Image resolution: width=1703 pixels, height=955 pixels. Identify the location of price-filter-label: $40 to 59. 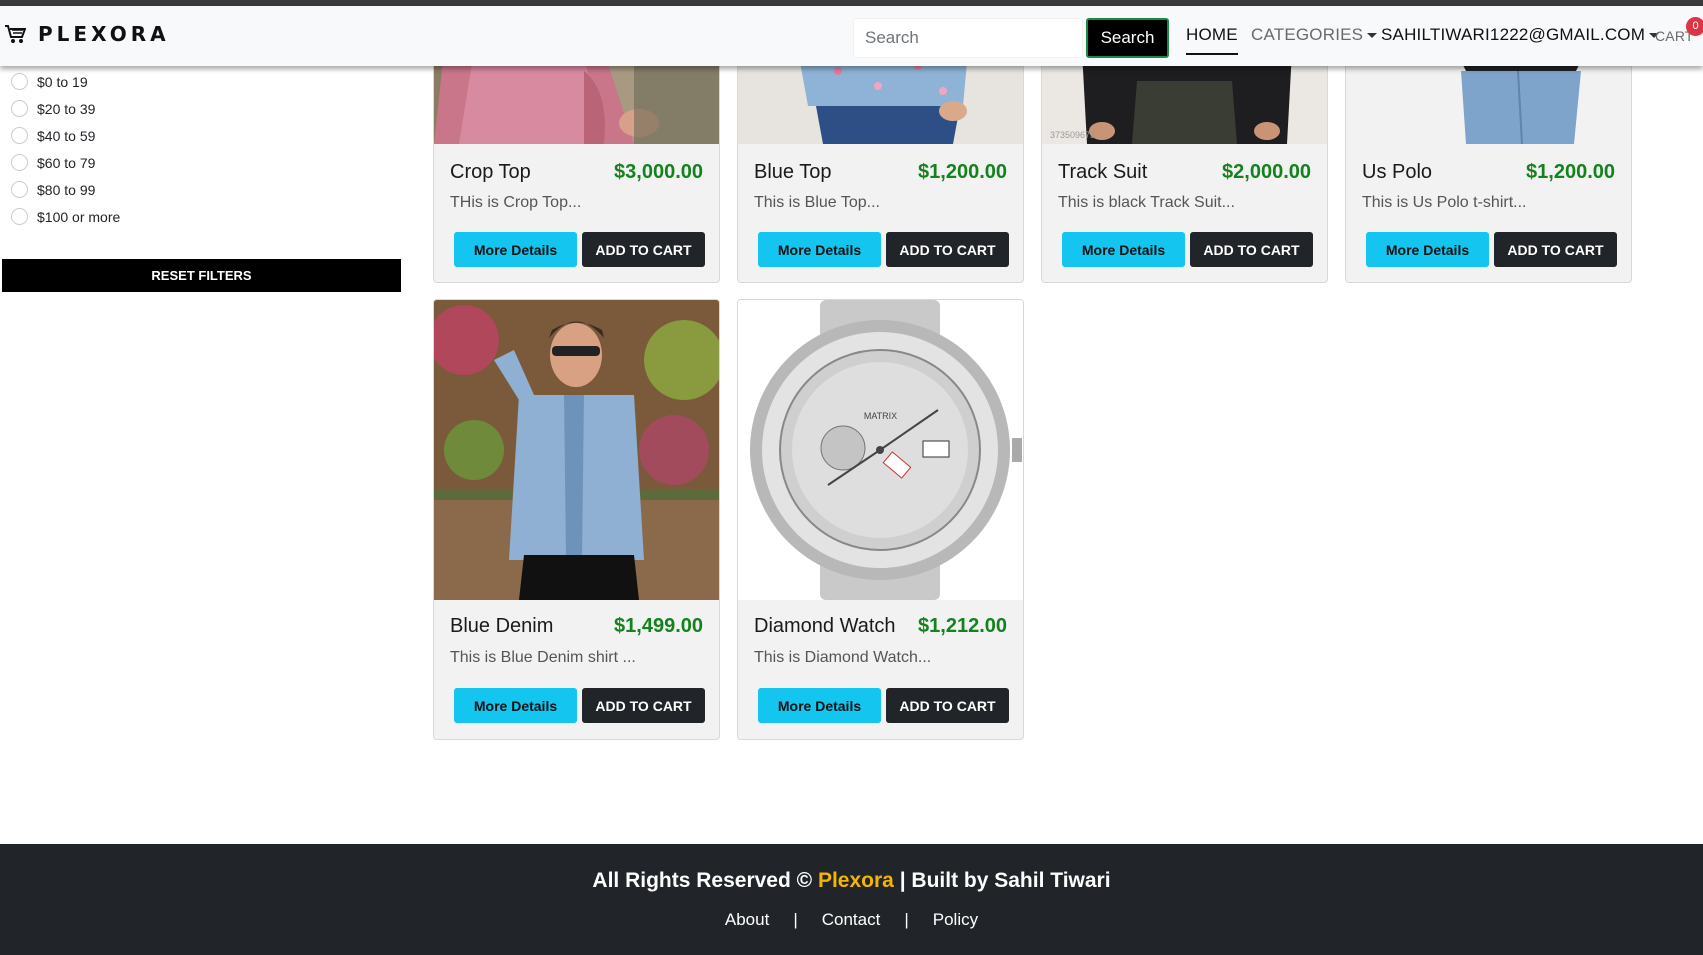
(66, 135).